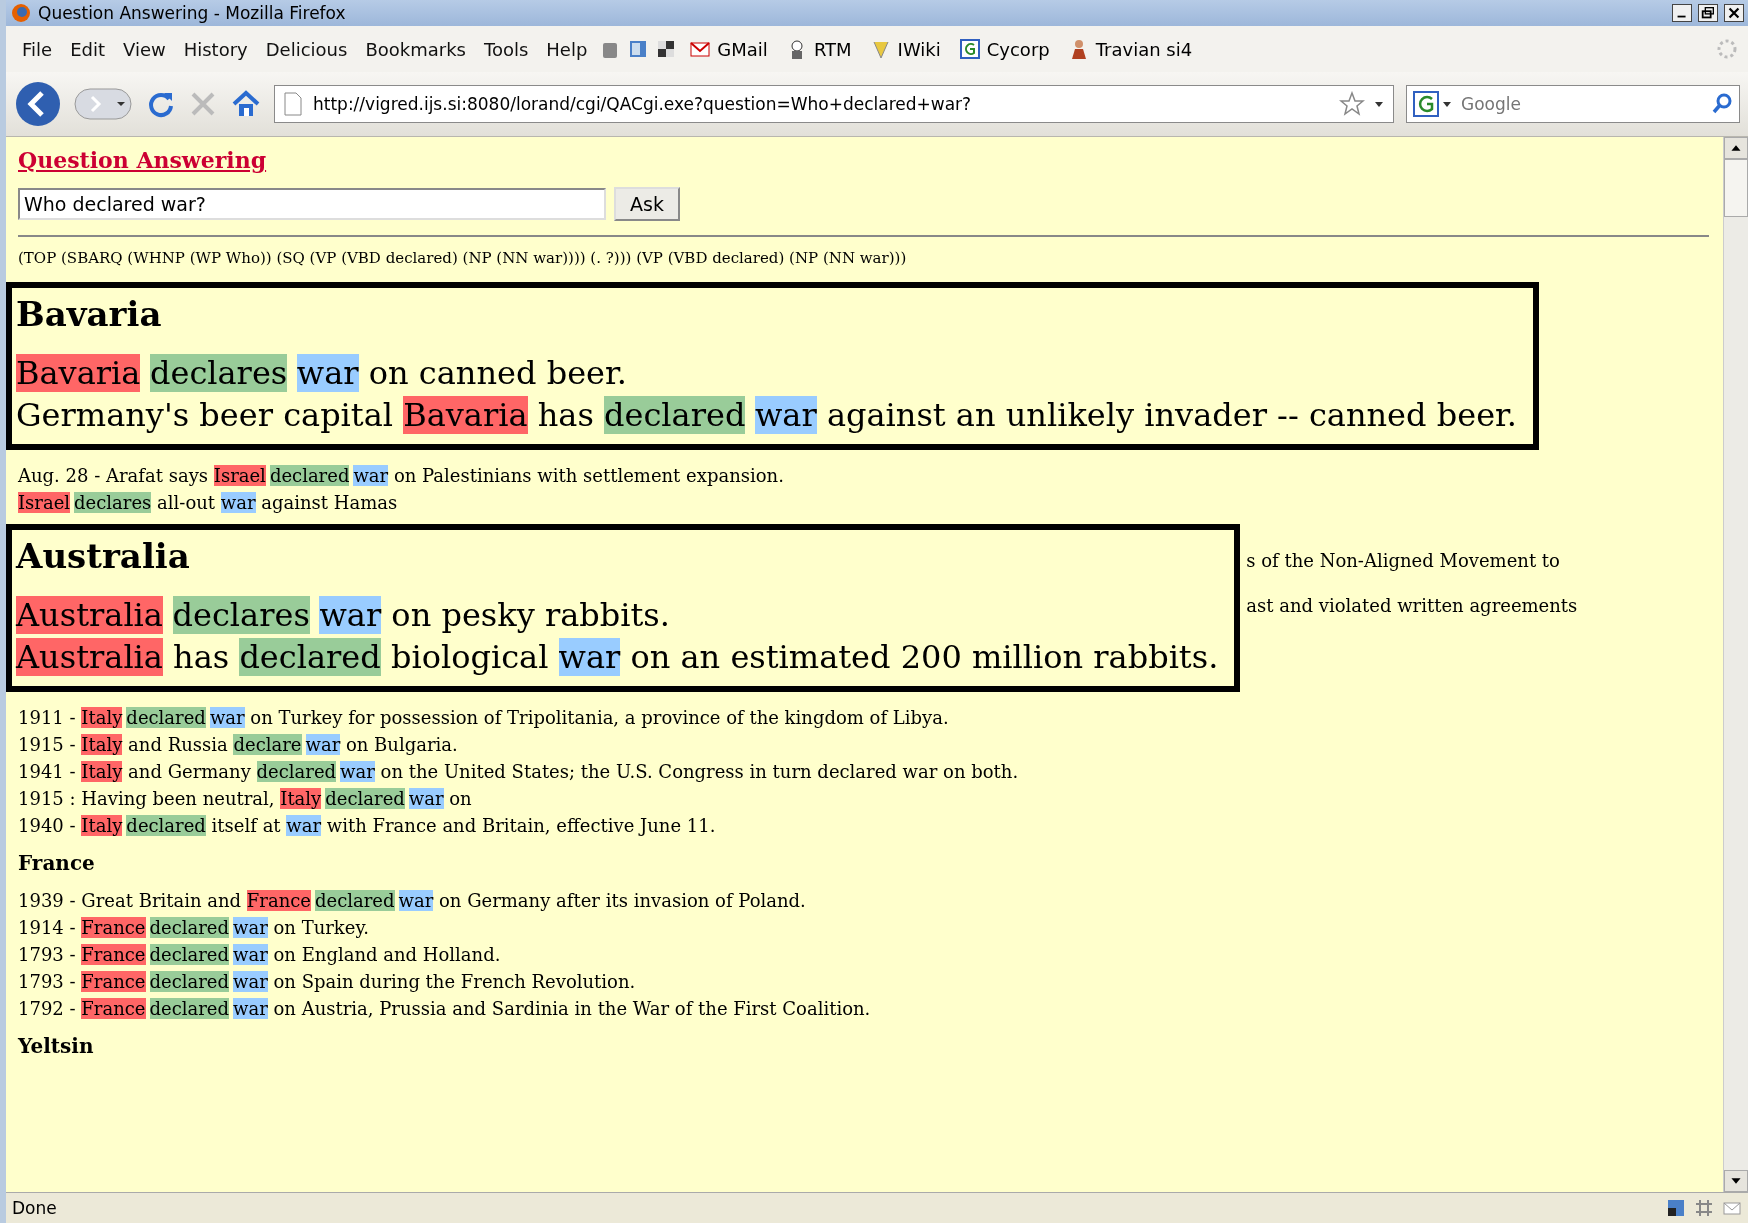 The height and width of the screenshot is (1223, 1748). Describe the element at coordinates (35, 1208) in the screenshot. I see `status-text: Done` at that location.